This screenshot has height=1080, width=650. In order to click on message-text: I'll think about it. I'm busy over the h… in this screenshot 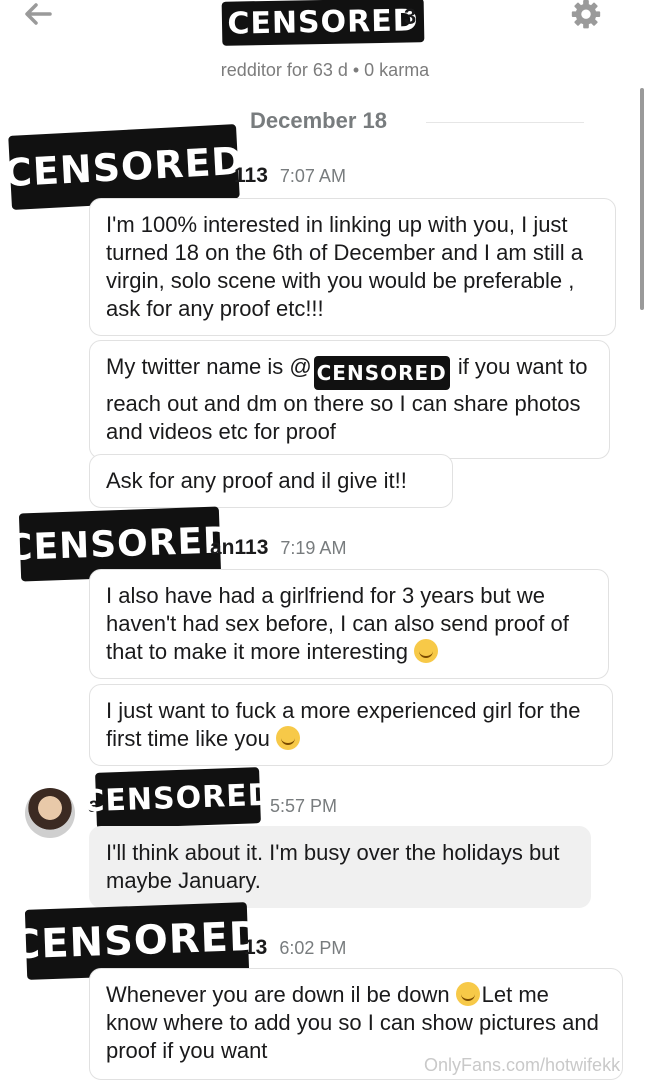, I will do `click(333, 866)`.